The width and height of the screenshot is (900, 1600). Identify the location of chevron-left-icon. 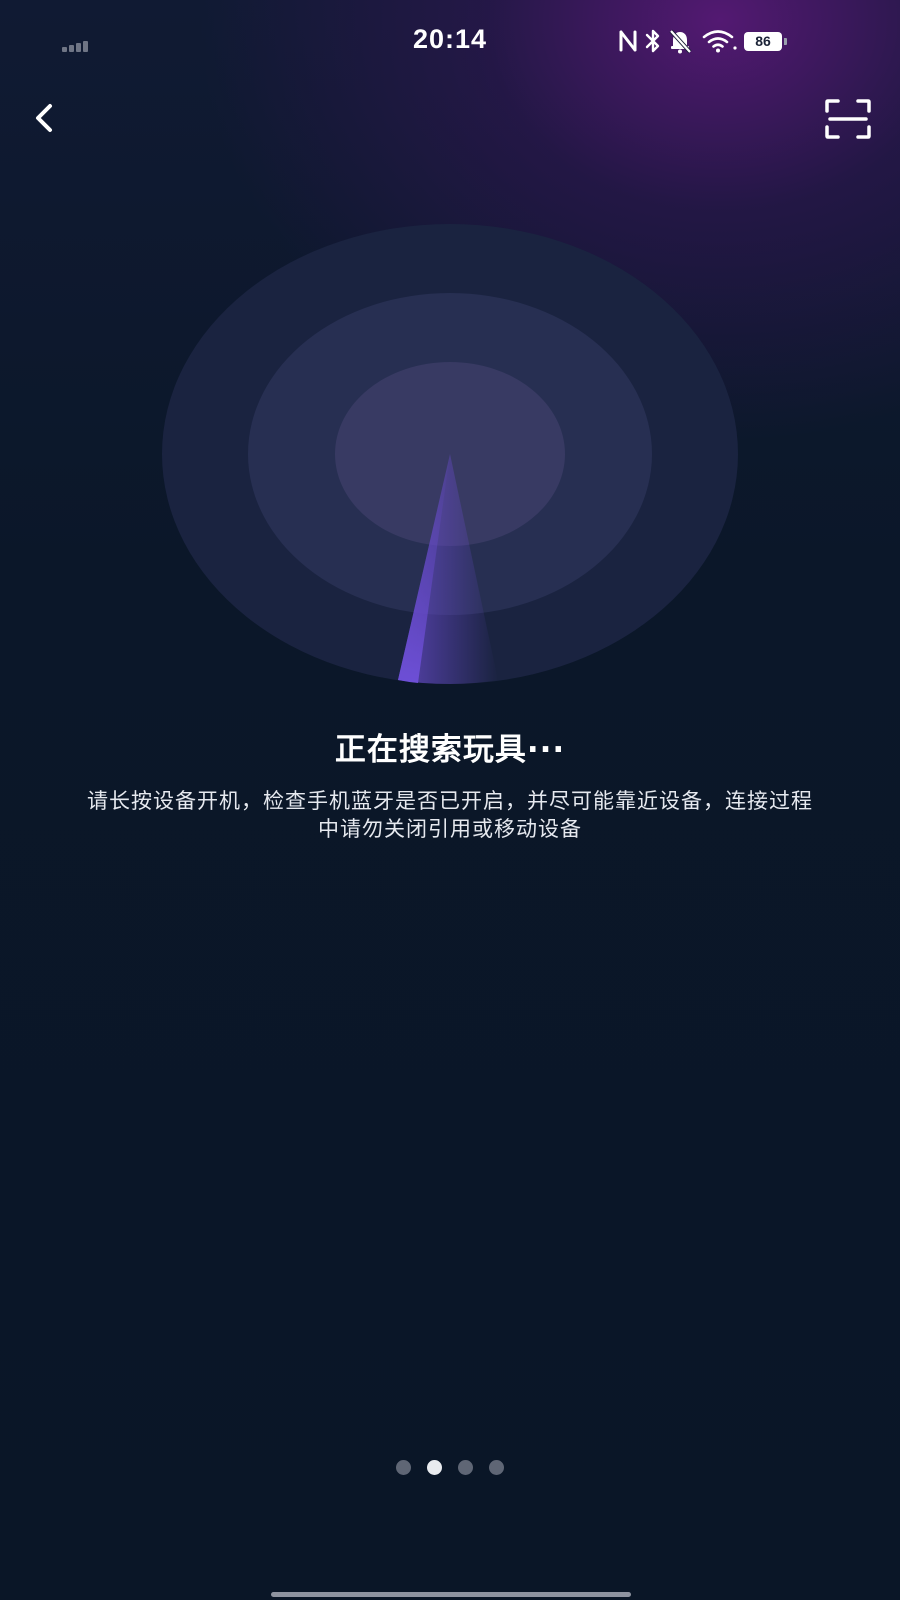
(44, 118).